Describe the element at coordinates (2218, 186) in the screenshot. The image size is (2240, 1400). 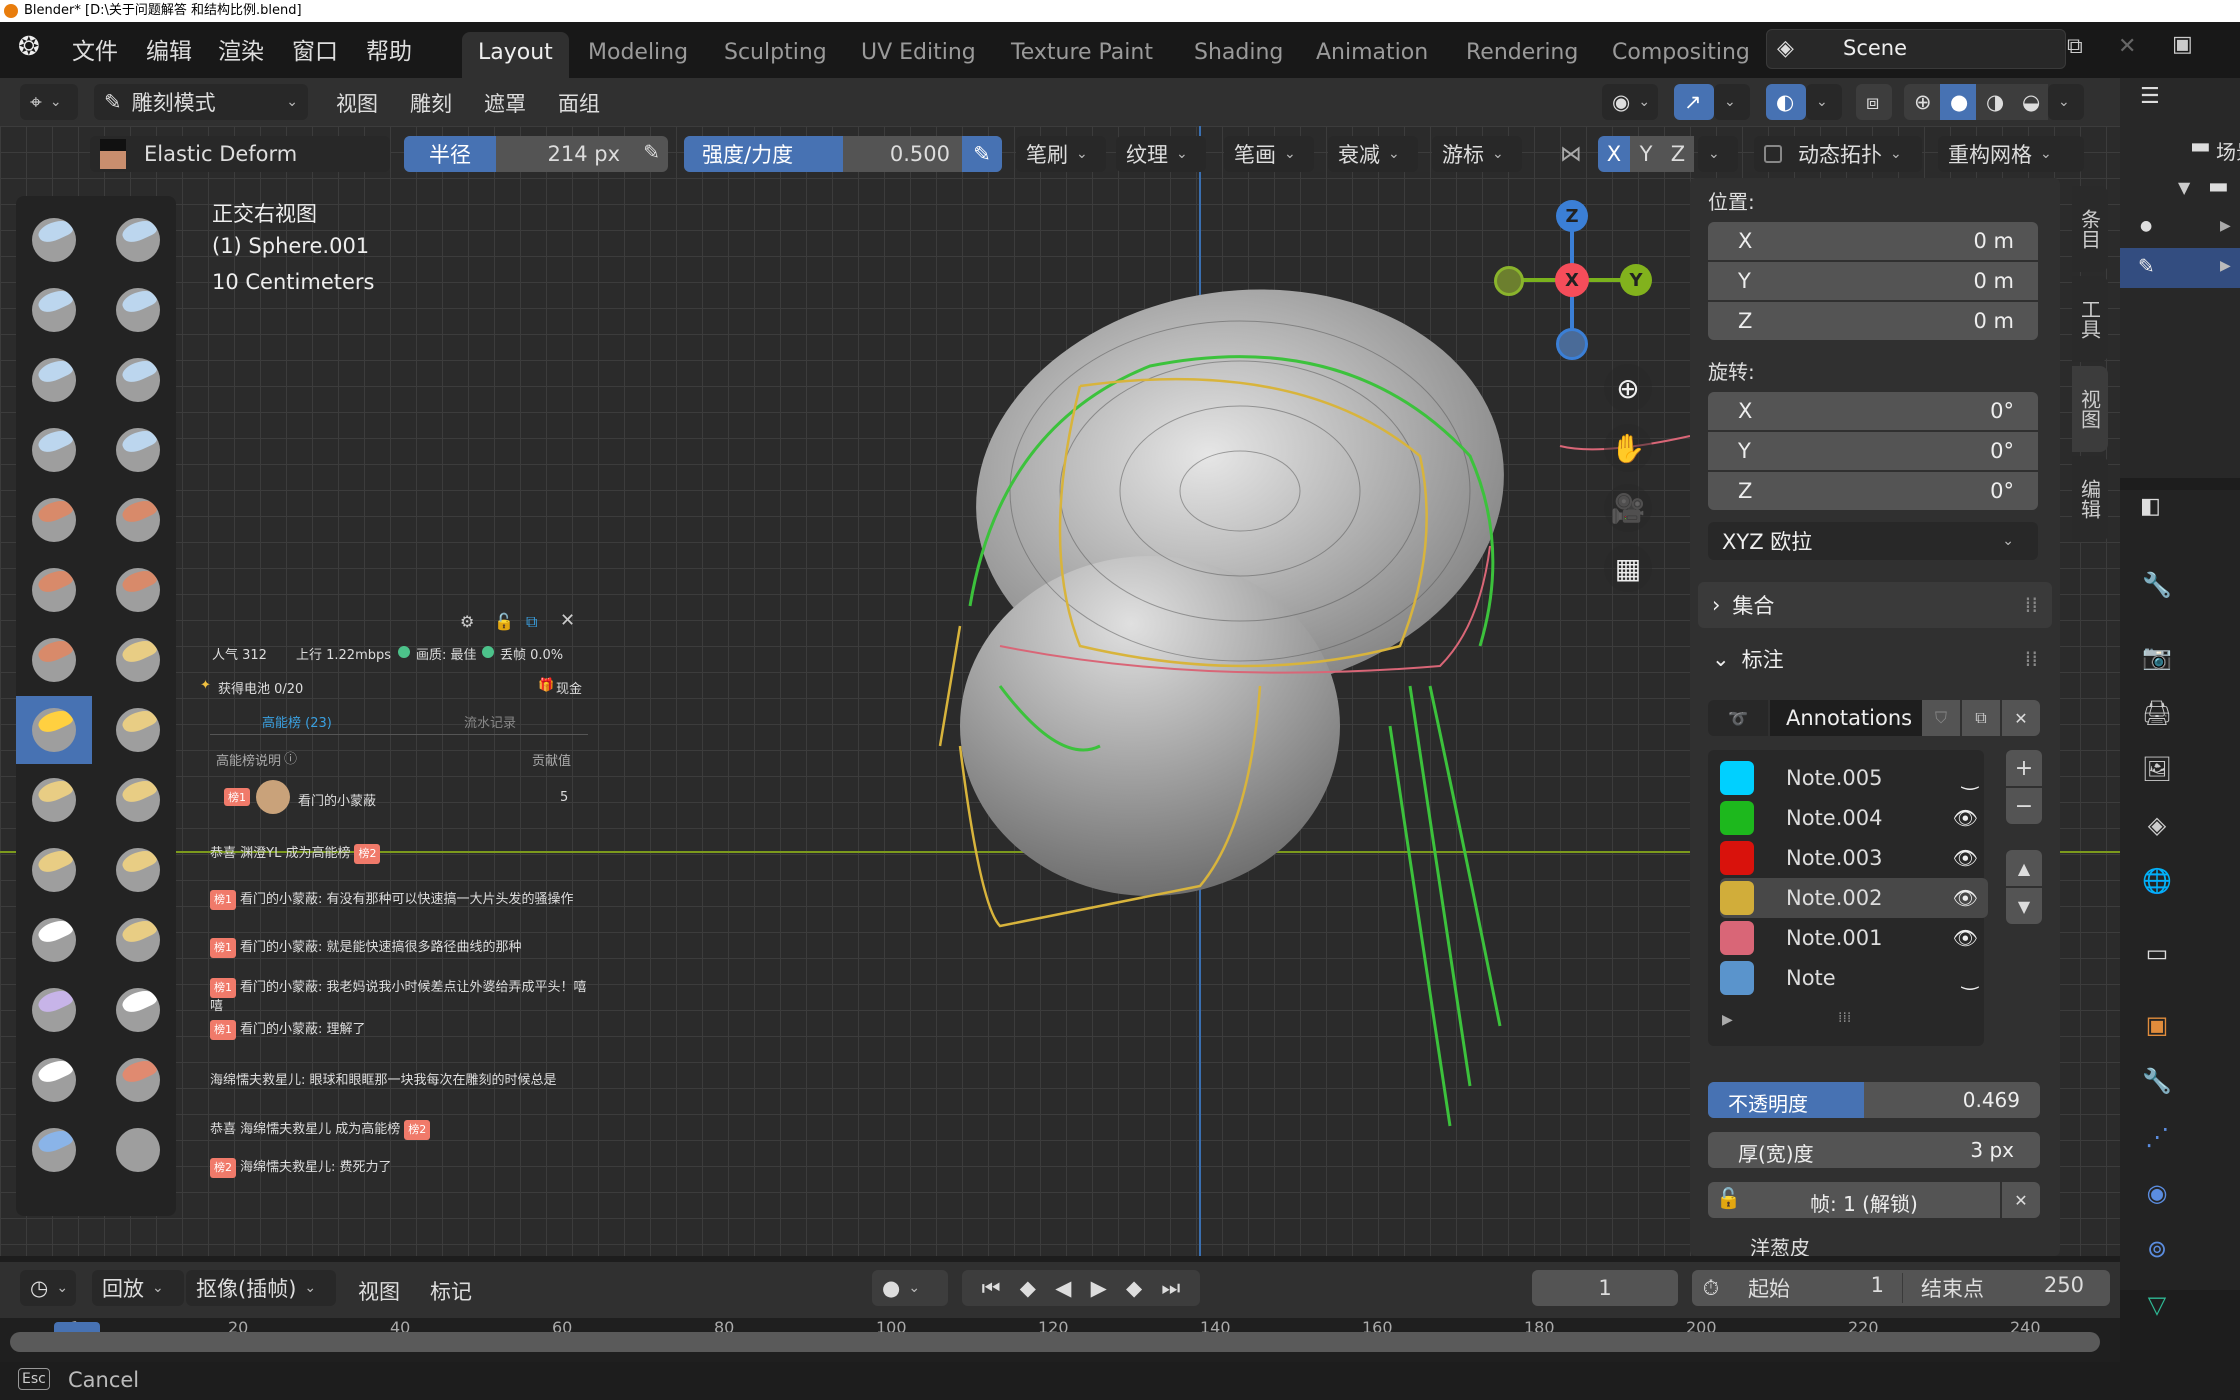
I see `collection-icon: ▬` at that location.